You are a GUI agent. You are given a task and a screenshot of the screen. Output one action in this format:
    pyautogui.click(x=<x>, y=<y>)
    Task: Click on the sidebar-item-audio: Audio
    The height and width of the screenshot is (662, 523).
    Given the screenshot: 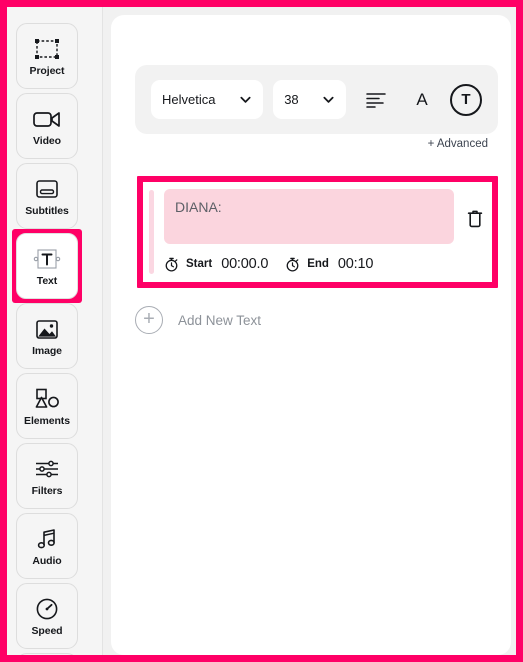 What is the action you would take?
    pyautogui.click(x=47, y=546)
    